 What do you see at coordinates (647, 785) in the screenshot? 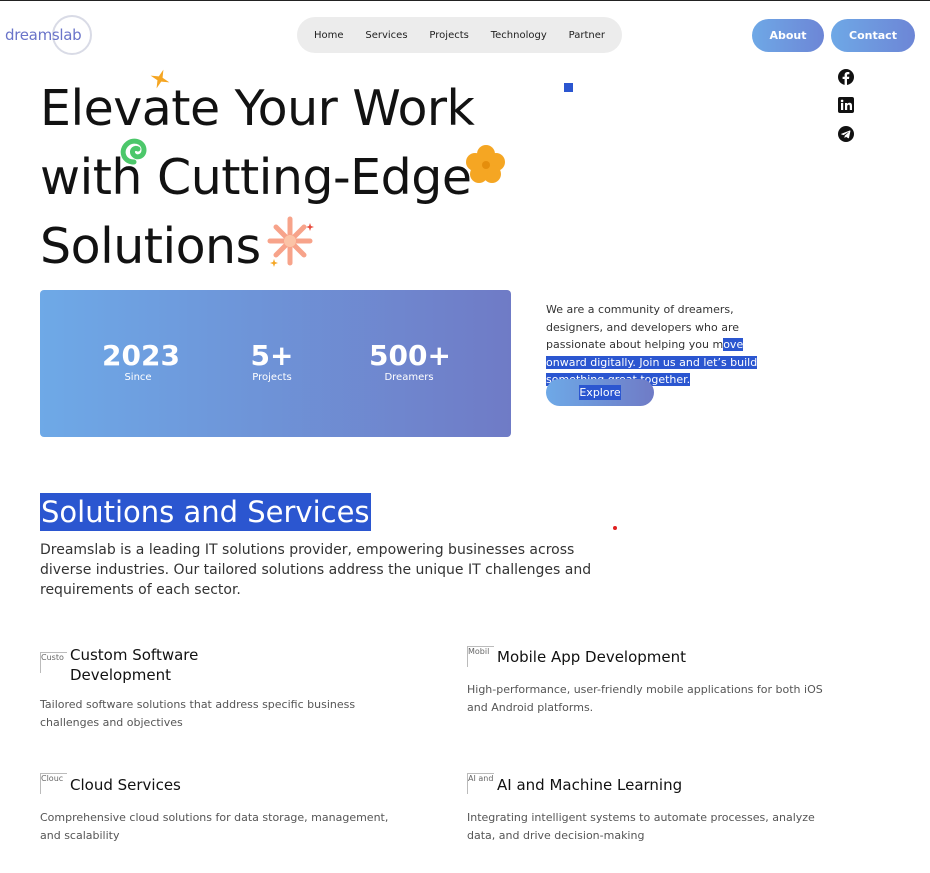
I see `service-title-ai-ml: AI and Machine Learning` at bounding box center [647, 785].